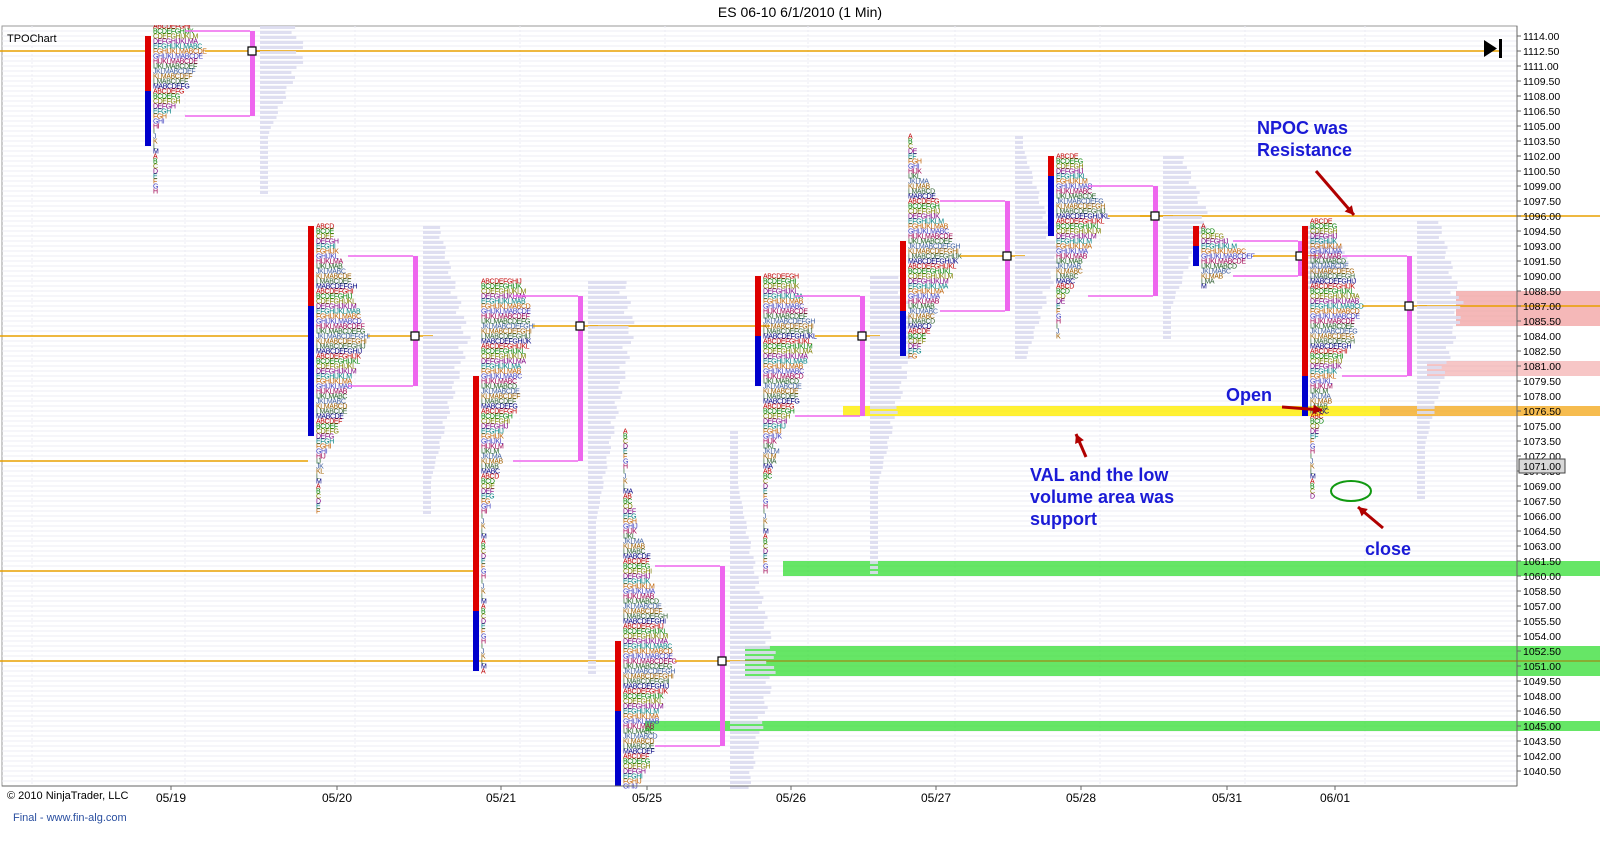 This screenshot has height=846, width=1600. Describe the element at coordinates (1542, 622) in the screenshot. I see `price-tick-label: 1055.50` at that location.